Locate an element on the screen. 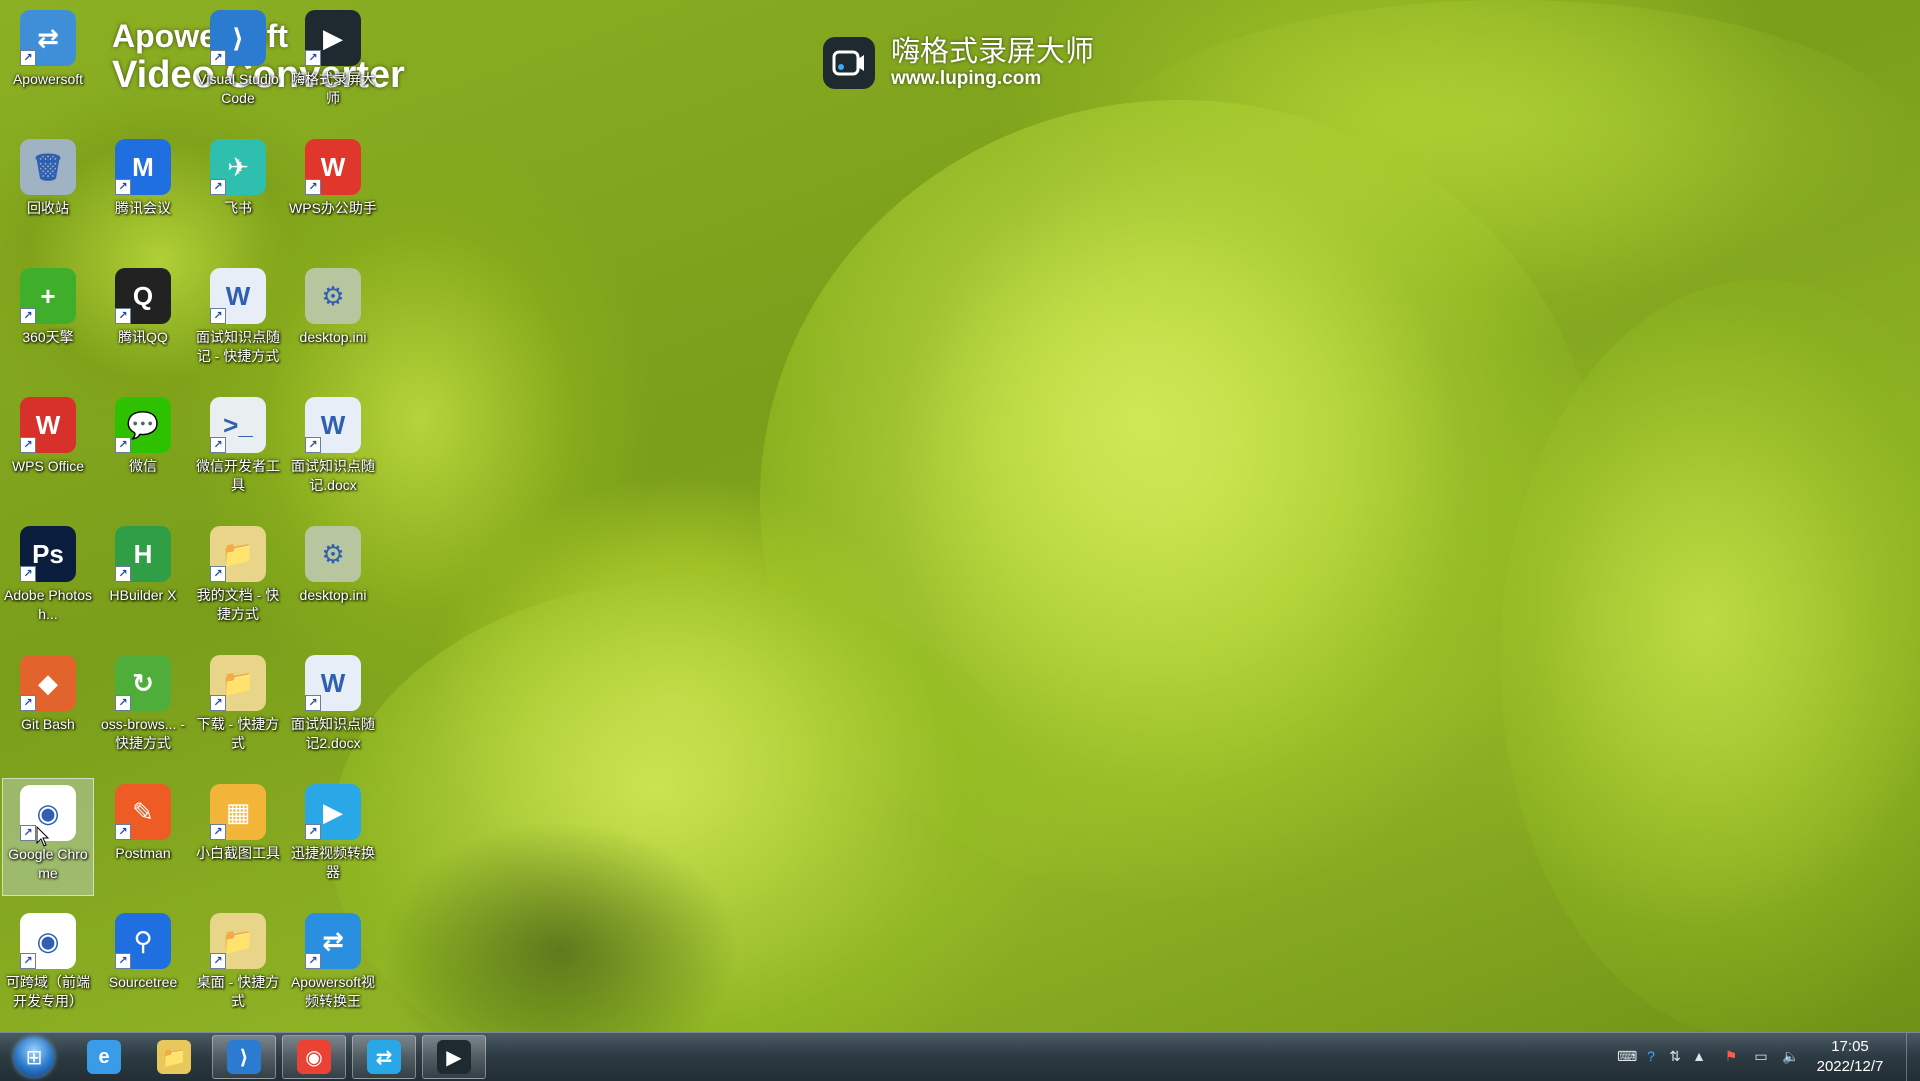  desktop-icon-wechat: 💬 ↗ 微信 is located at coordinates (143, 450).